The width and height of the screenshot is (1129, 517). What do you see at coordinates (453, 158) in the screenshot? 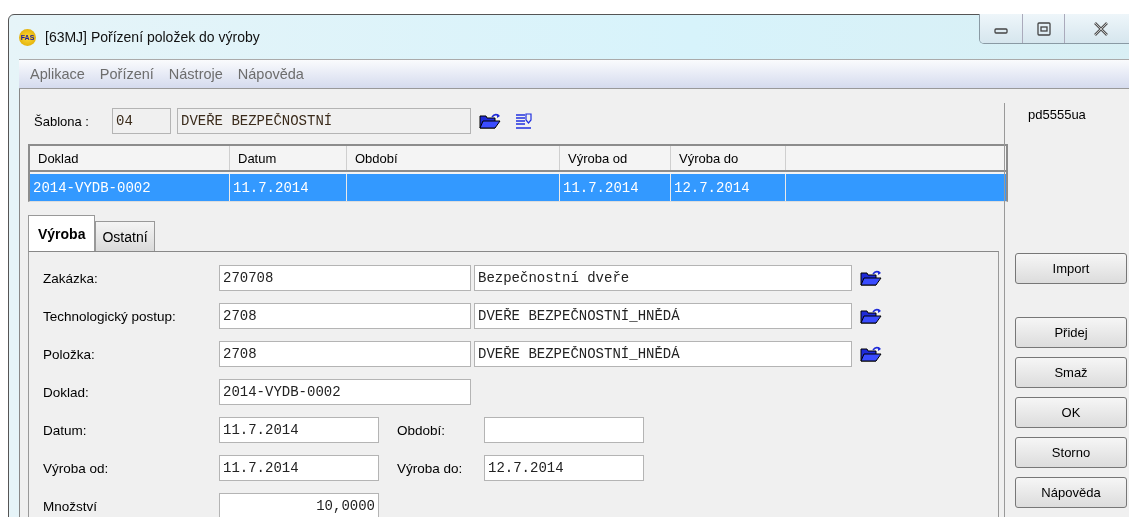
I see `column-header: Období` at bounding box center [453, 158].